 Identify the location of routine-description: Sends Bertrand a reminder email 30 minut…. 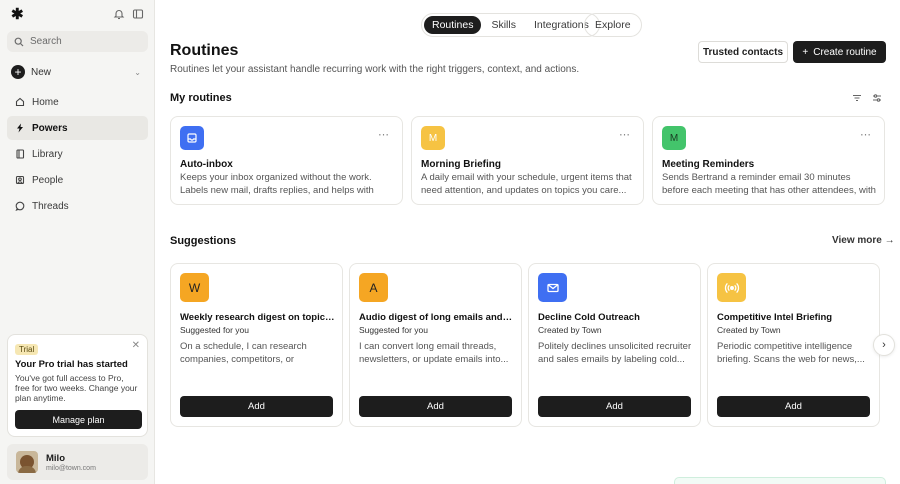
(769, 184).